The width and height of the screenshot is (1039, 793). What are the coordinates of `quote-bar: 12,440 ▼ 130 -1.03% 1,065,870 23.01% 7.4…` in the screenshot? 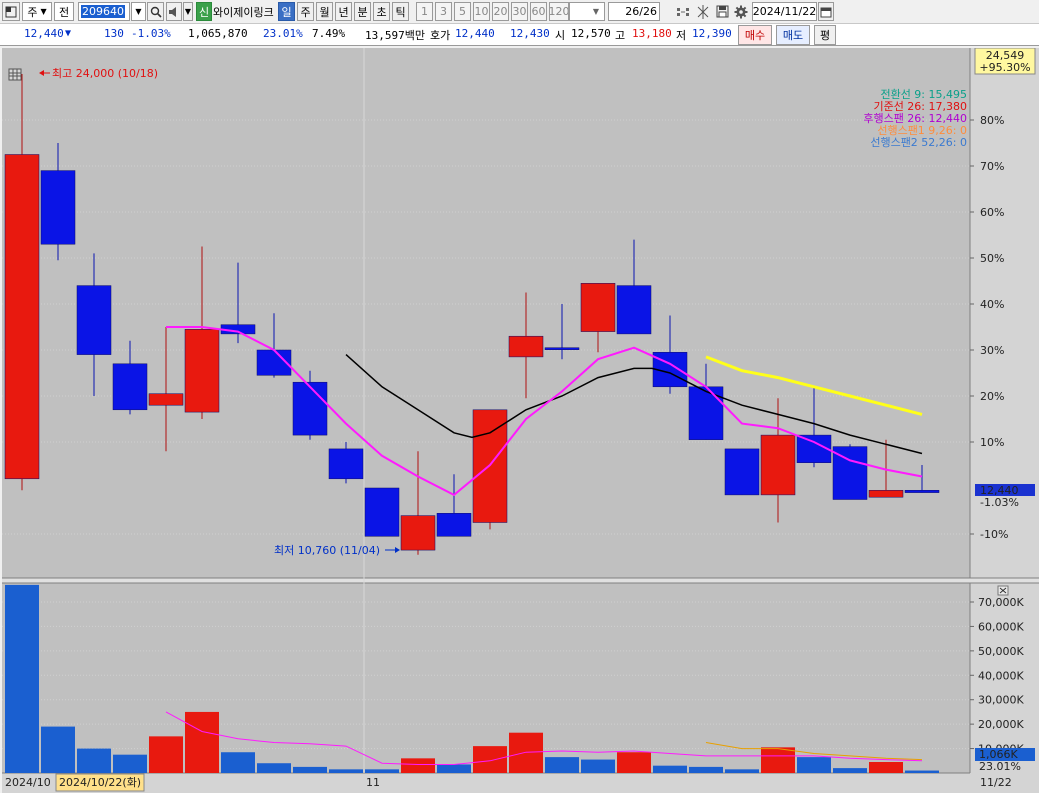 It's located at (519, 35).